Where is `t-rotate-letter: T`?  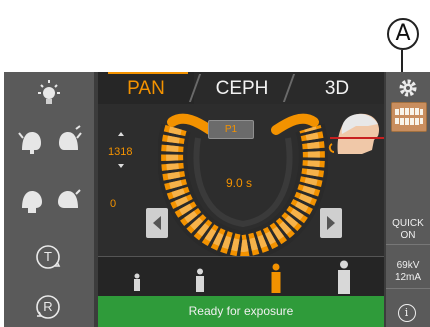 t-rotate-letter: T is located at coordinates (48, 256).